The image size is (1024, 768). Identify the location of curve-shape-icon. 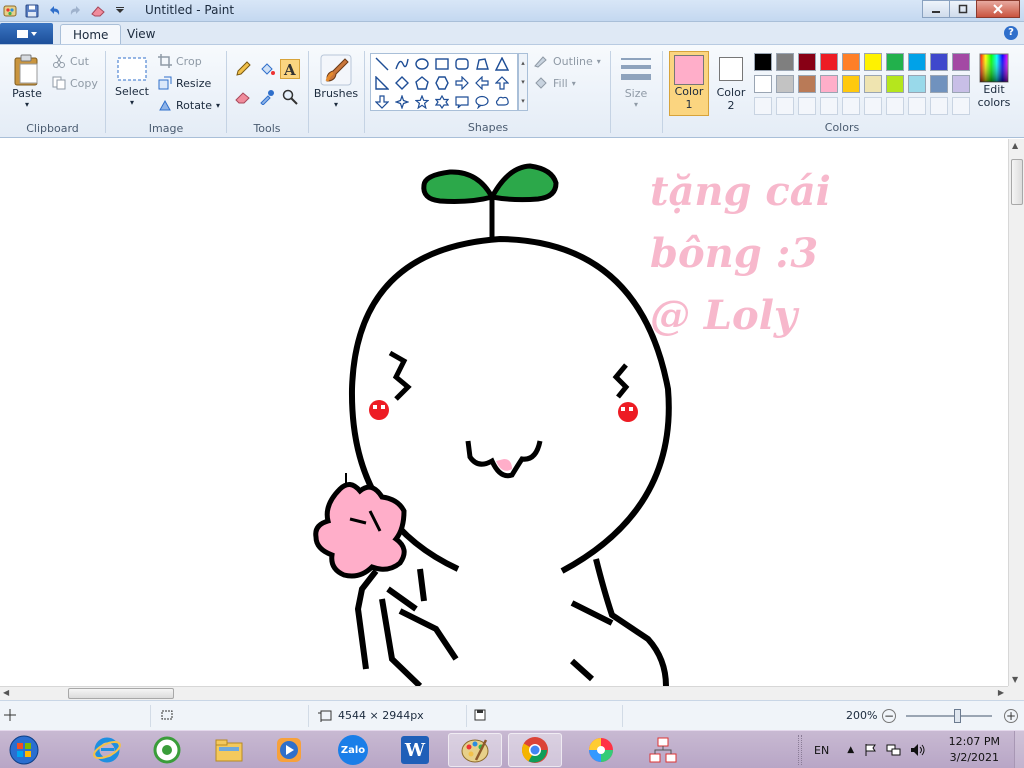
(402, 64).